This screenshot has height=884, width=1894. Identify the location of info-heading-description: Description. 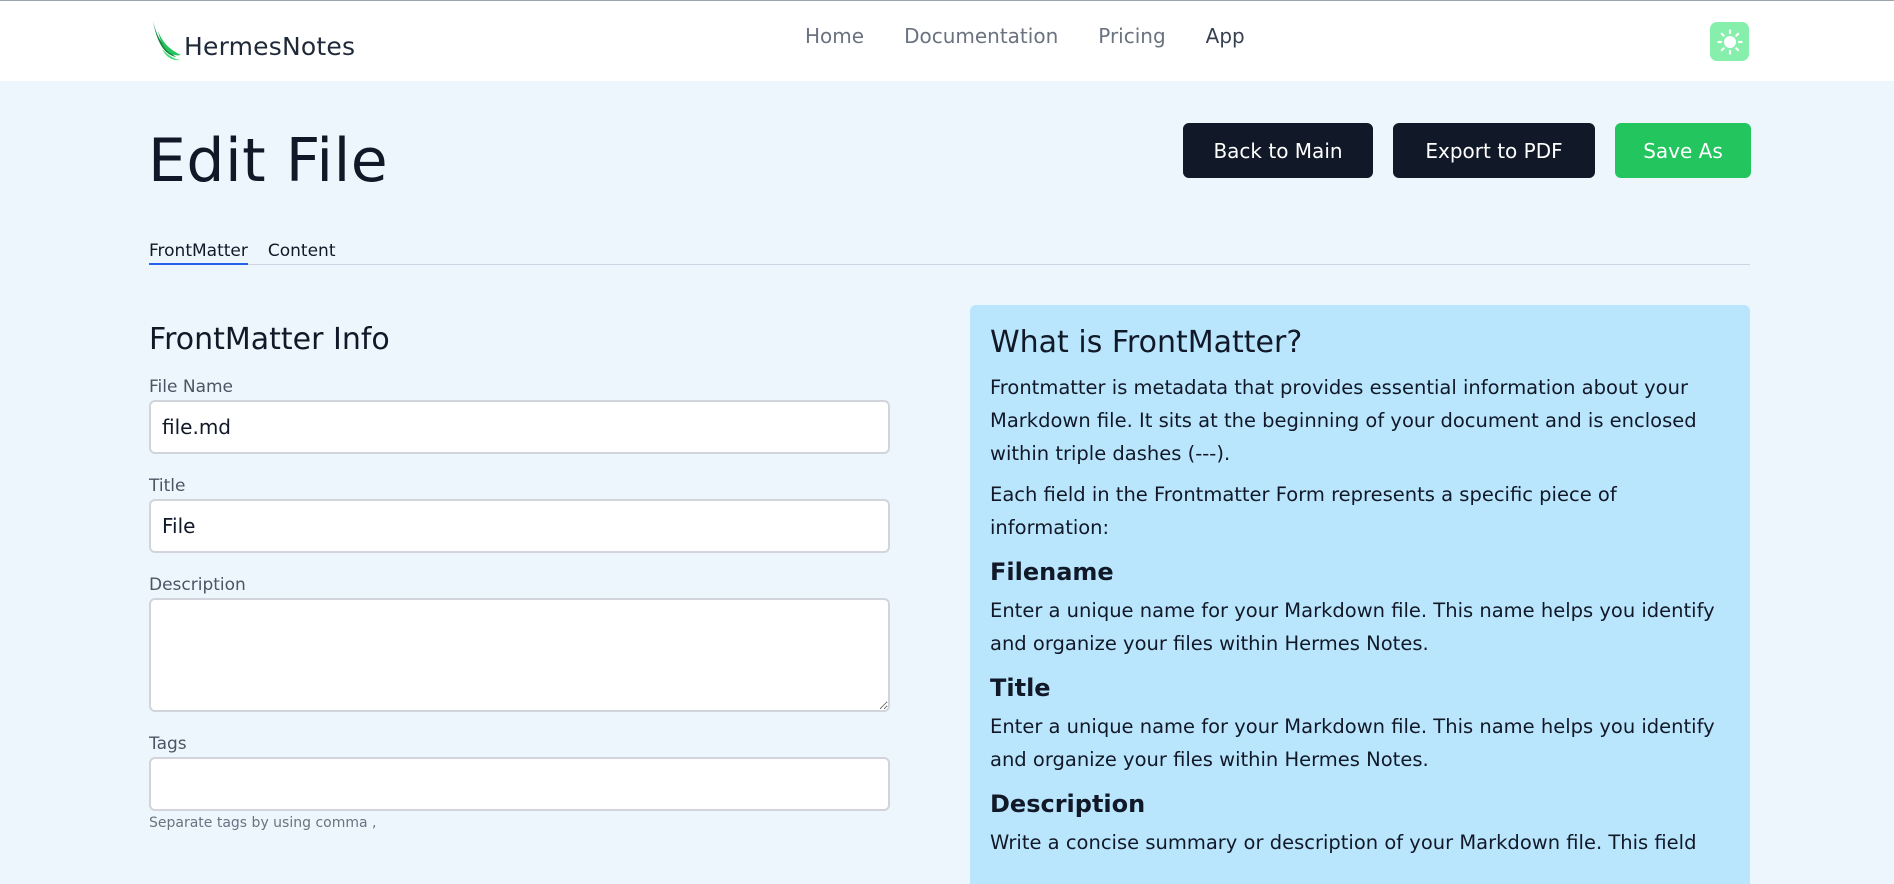
(1068, 804).